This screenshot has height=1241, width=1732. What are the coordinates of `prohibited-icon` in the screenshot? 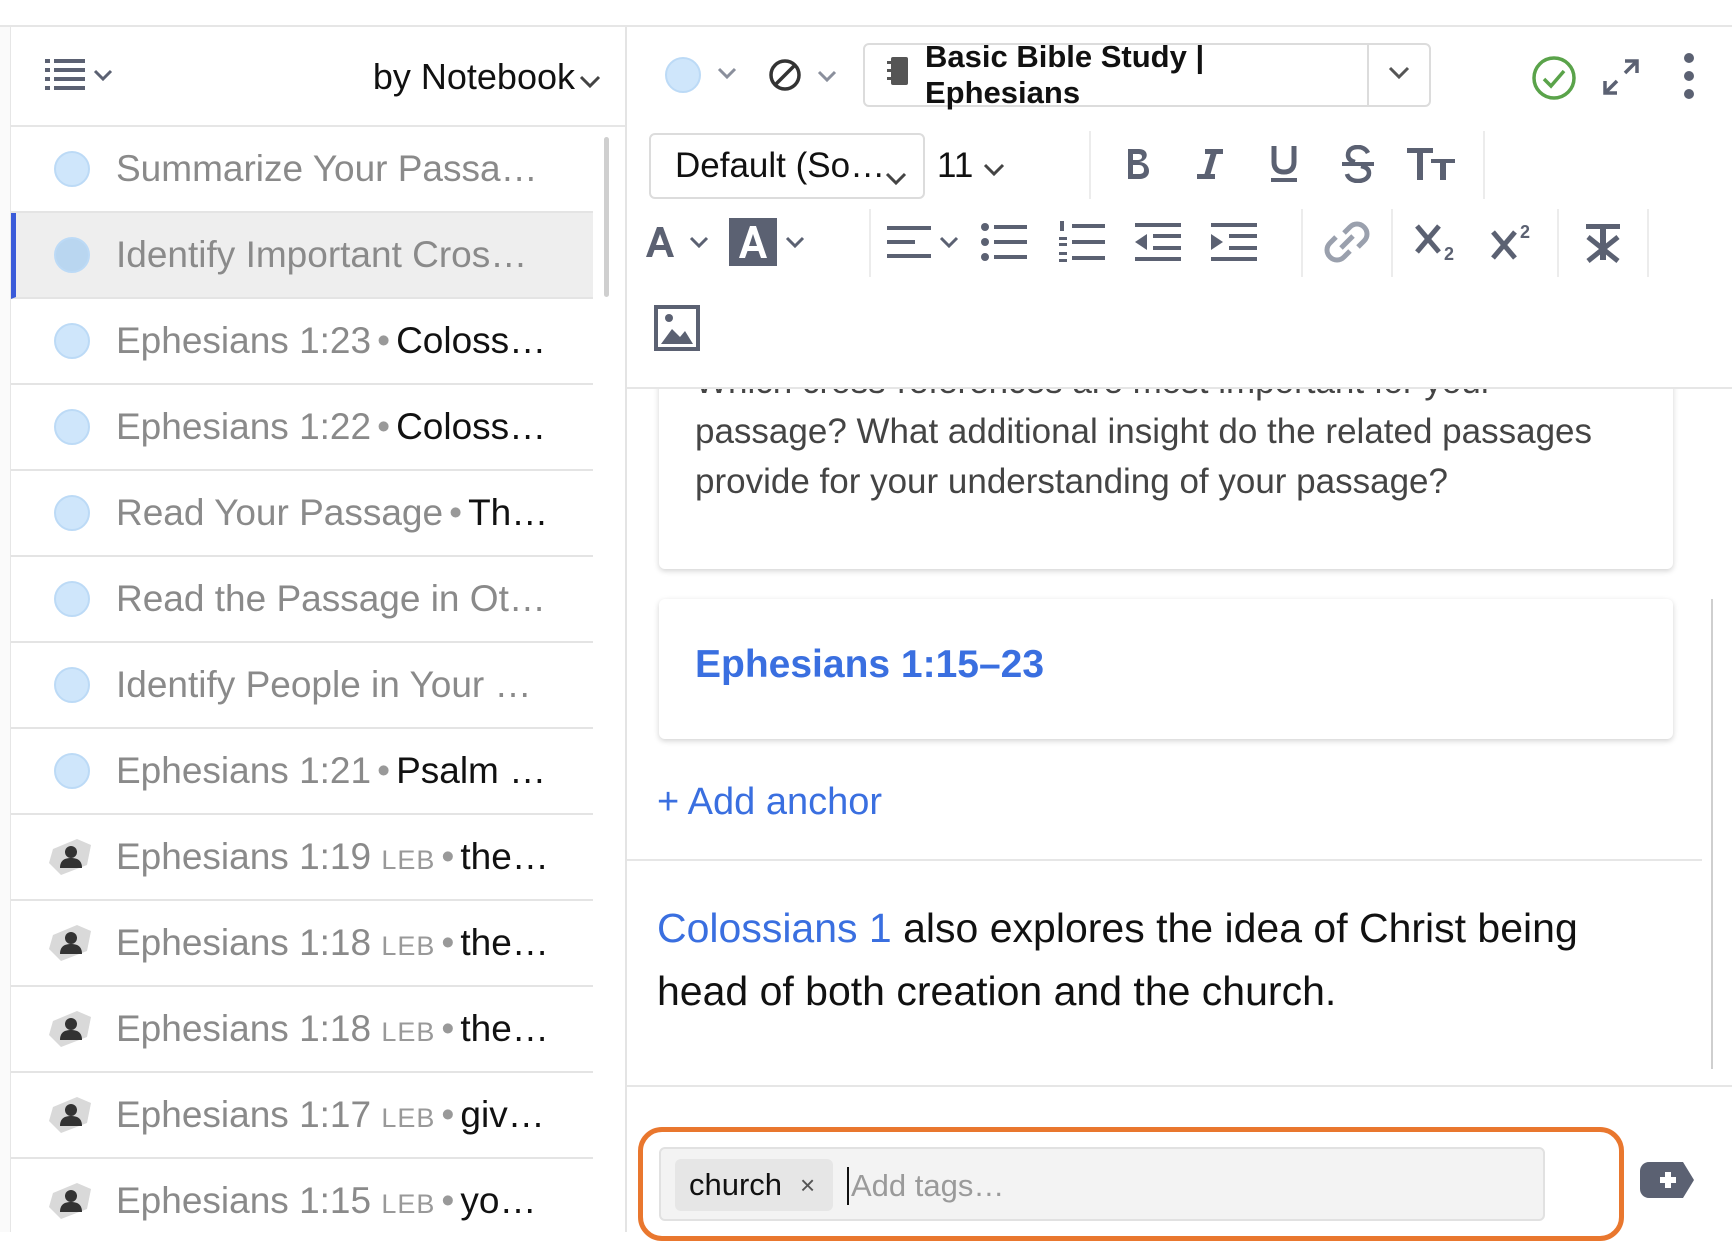 It's located at (785, 77).